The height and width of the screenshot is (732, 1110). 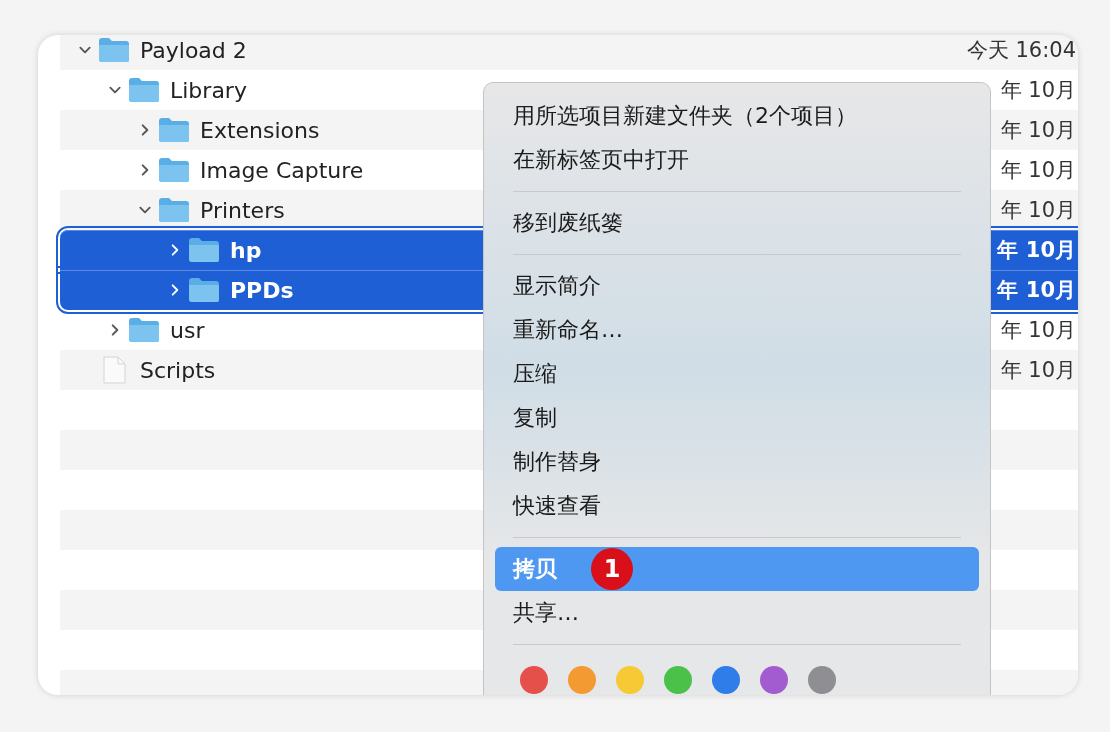 What do you see at coordinates (262, 290) in the screenshot?
I see `file-name: PPDs` at bounding box center [262, 290].